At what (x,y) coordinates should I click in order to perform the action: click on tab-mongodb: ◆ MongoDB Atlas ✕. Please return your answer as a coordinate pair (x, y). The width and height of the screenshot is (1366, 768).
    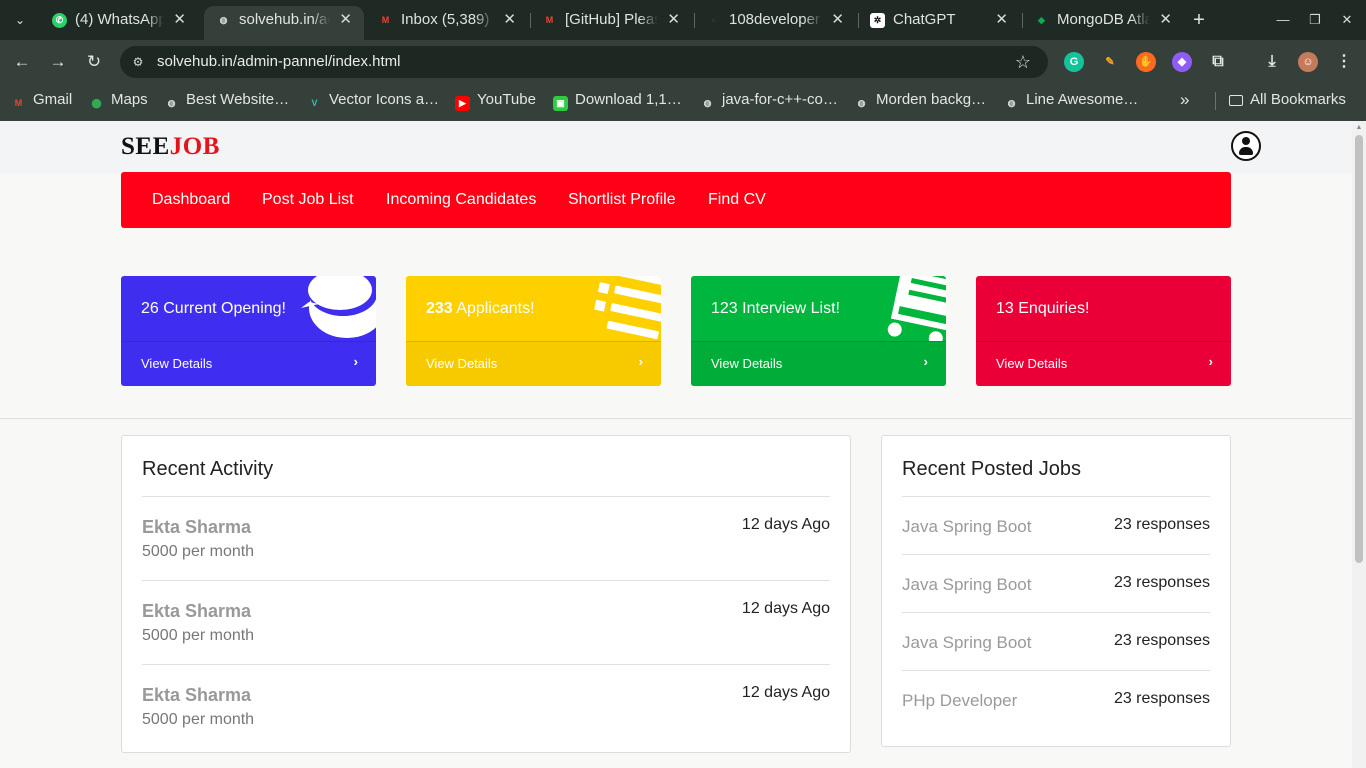
    Looking at the image, I should click on (1103, 20).